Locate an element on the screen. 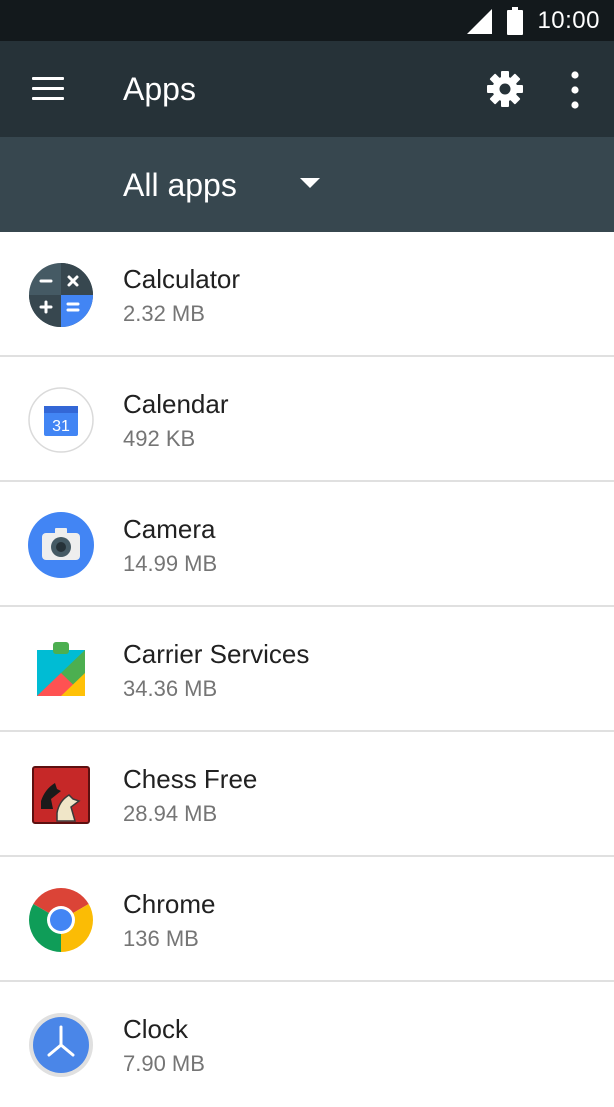 The height and width of the screenshot is (1107, 614). app-name: Calendar is located at coordinates (176, 404).